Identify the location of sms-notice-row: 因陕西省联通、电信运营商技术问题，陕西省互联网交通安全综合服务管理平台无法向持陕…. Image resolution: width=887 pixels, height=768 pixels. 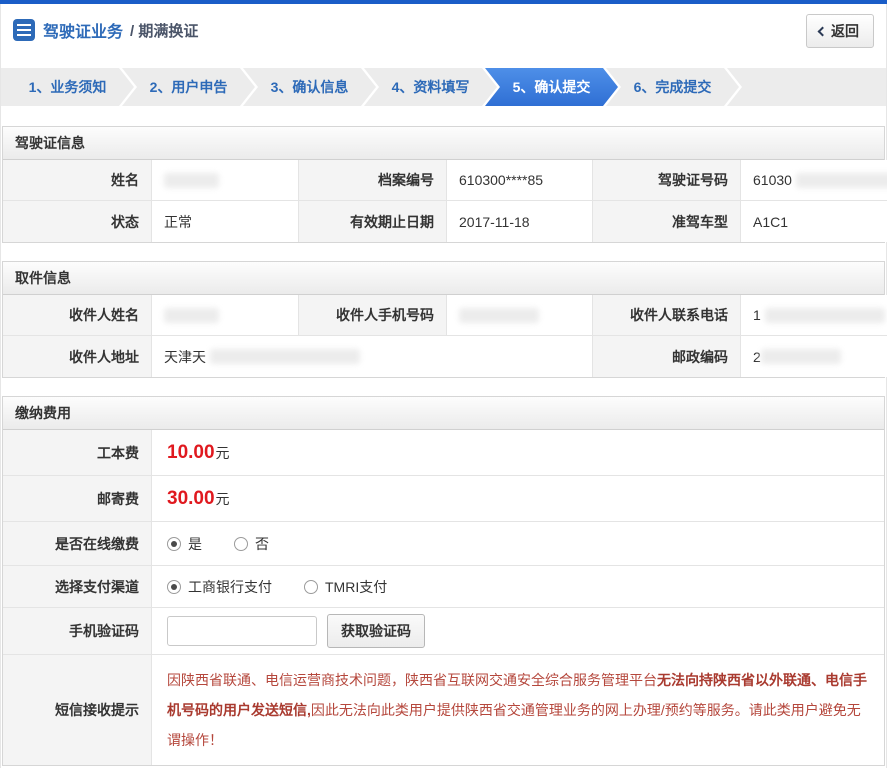
(518, 710).